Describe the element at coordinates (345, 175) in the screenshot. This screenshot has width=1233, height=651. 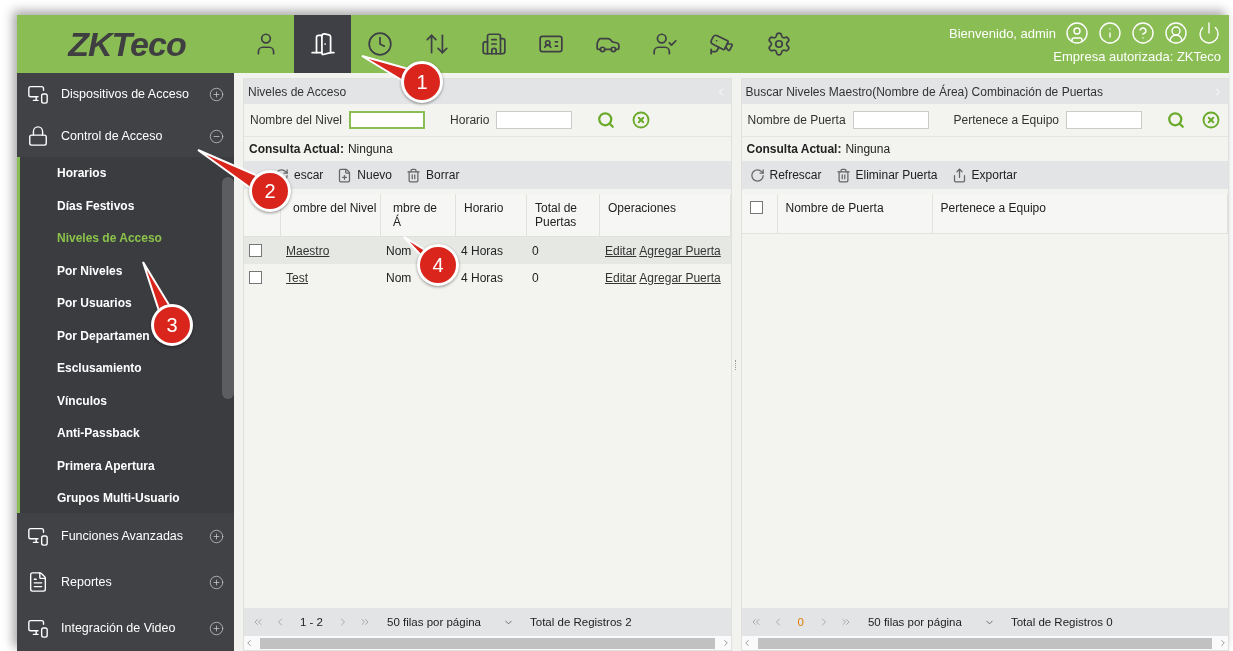
I see `new-file-icon` at that location.